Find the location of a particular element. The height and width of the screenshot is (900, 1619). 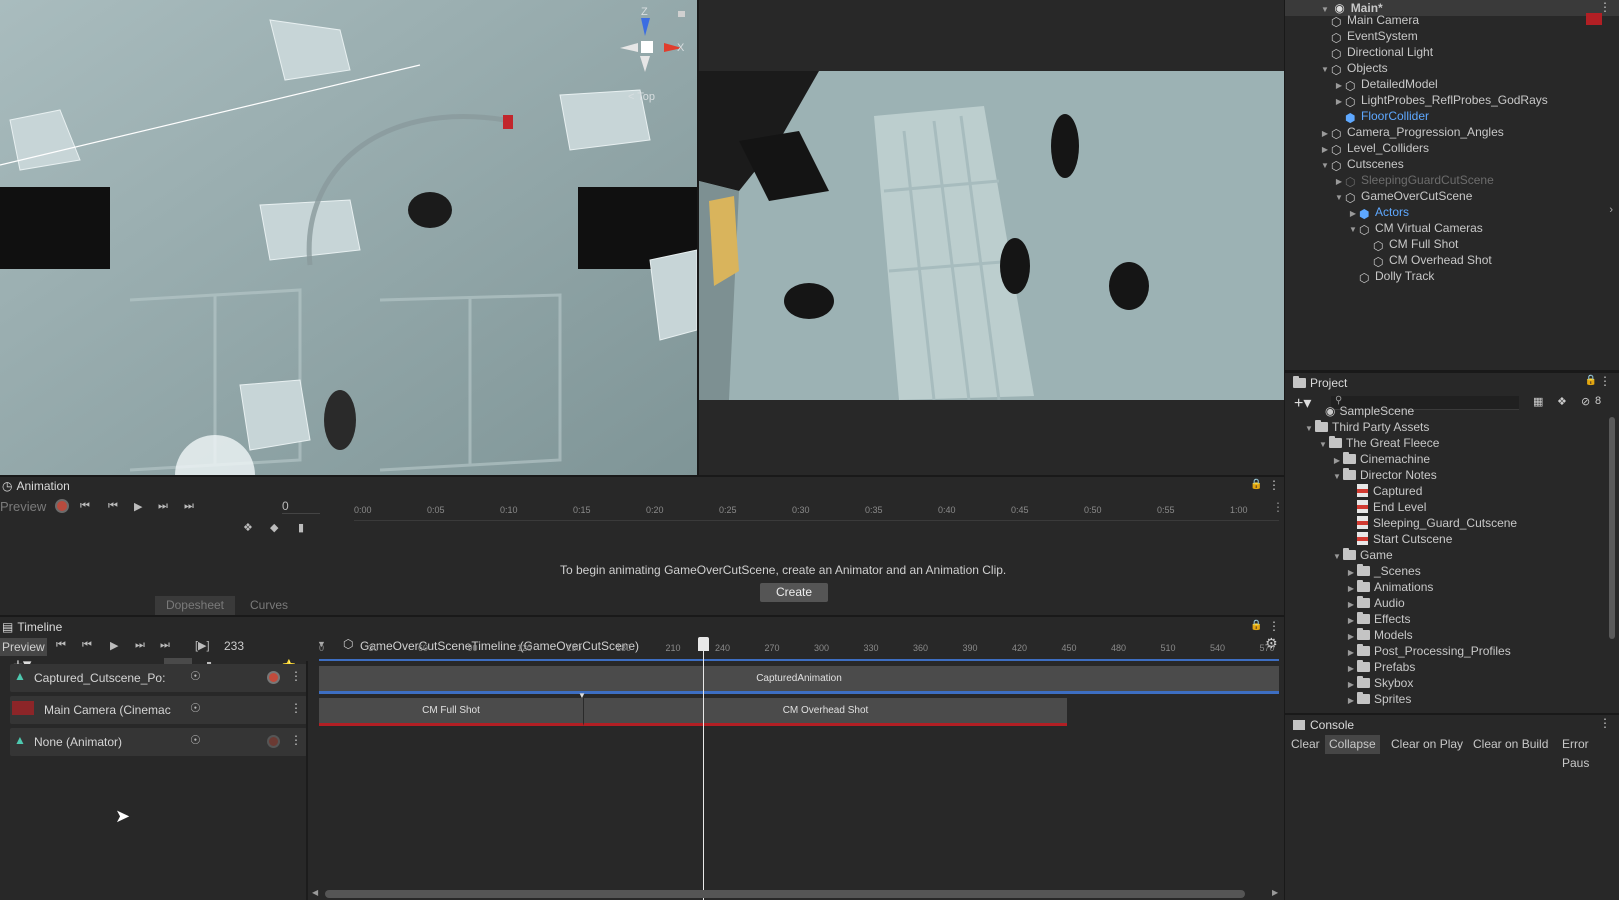

project-item-post-processing: ▶ Post_Processing_Profiles is located at coordinates (1428, 651).